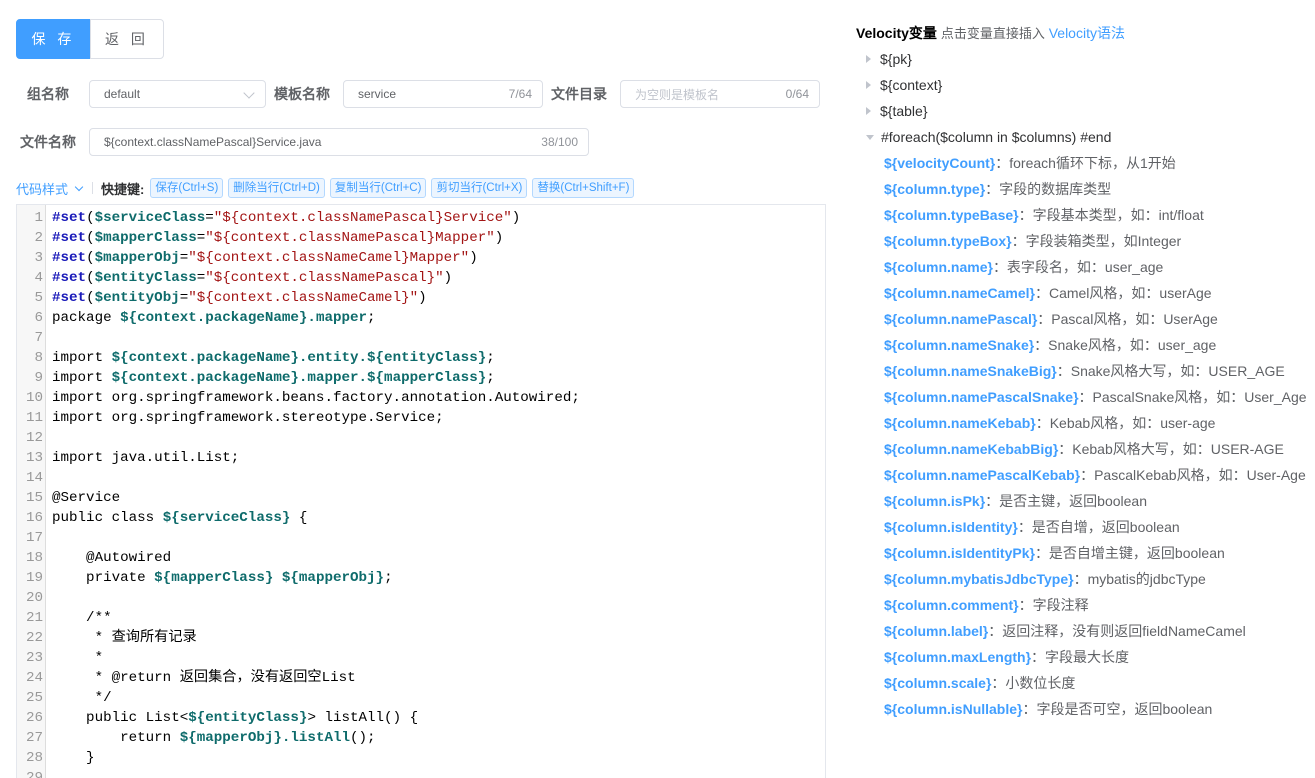 This screenshot has width=1315, height=778. What do you see at coordinates (971, 449) in the screenshot?
I see `variable-name: ${column.nameKebabBig}` at bounding box center [971, 449].